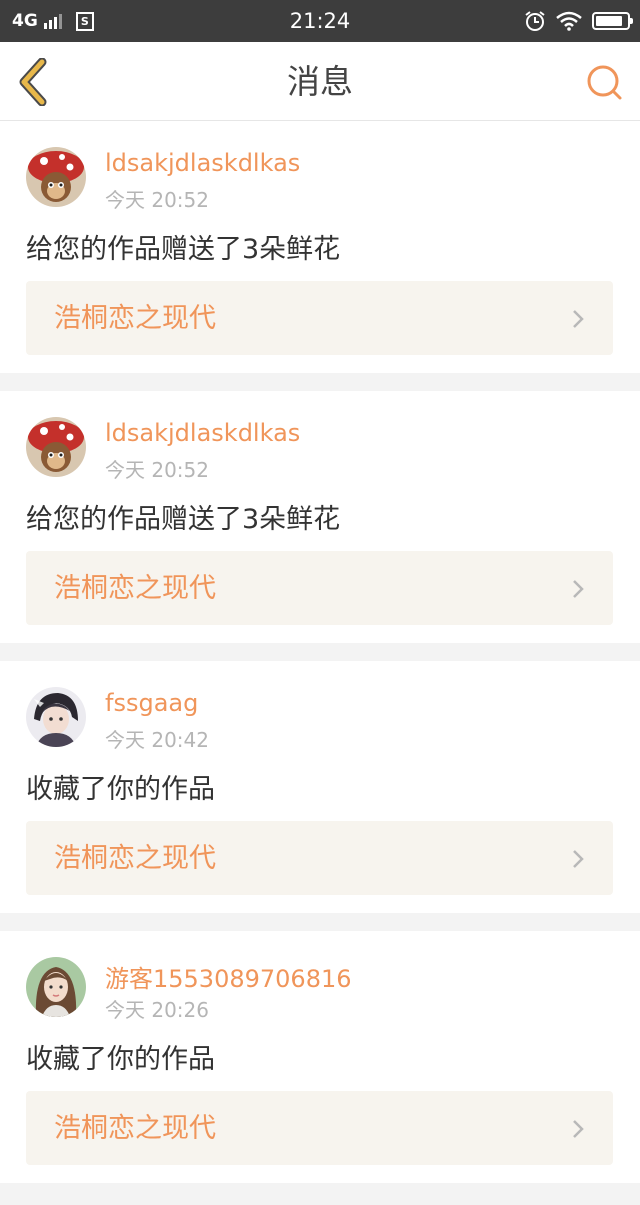 The image size is (640, 1205). What do you see at coordinates (56, 987) in the screenshot?
I see `girl-avatar` at bounding box center [56, 987].